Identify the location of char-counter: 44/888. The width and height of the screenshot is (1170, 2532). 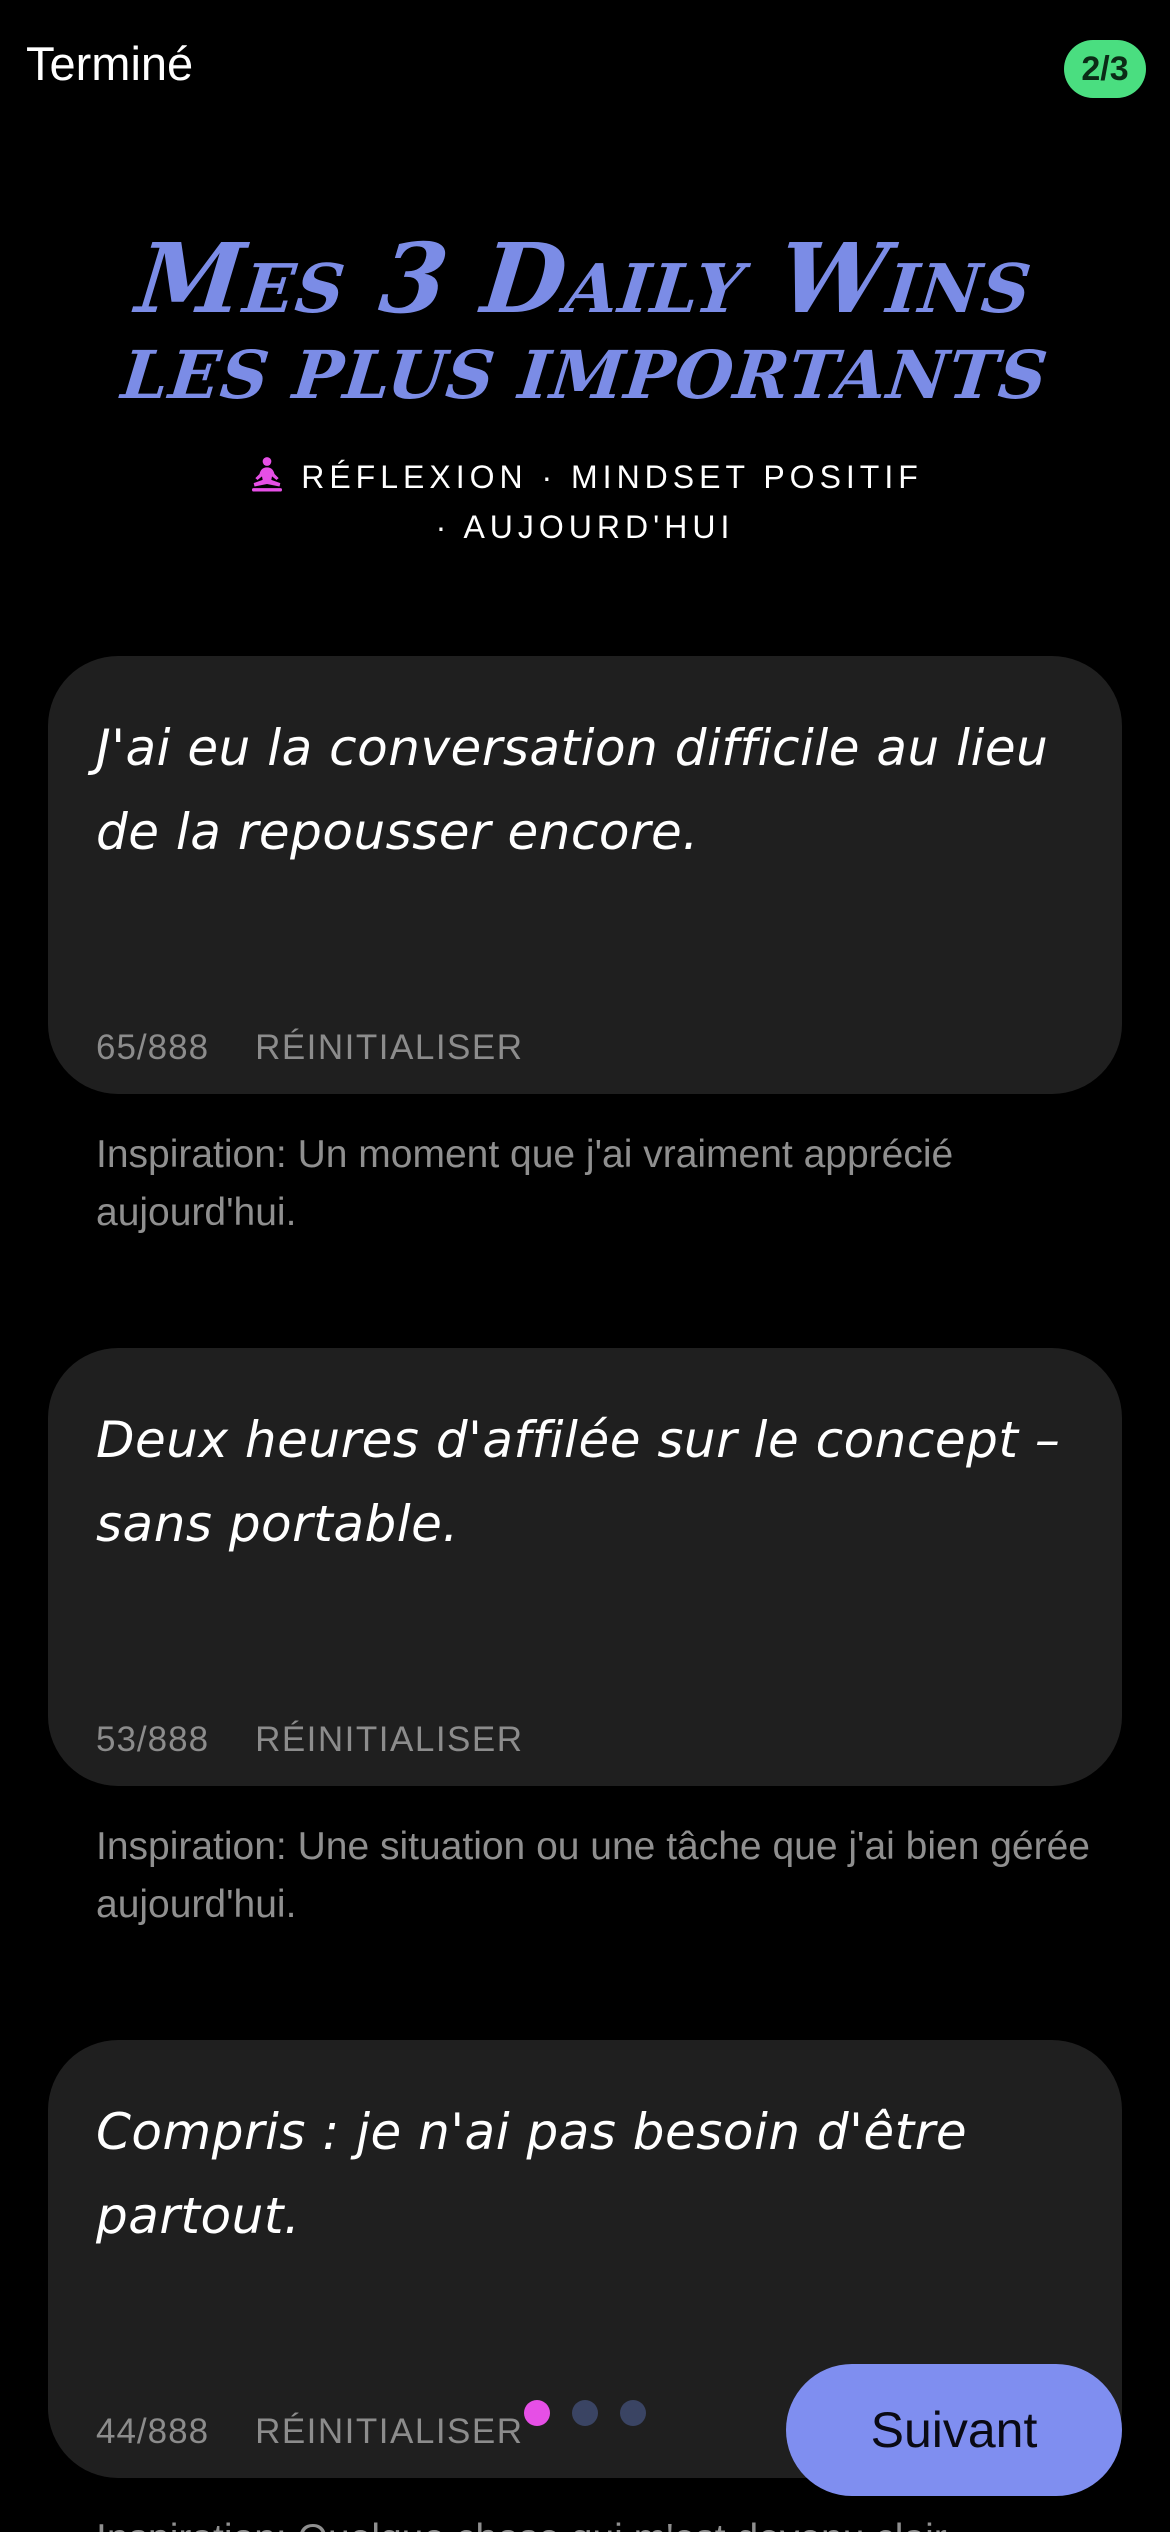
(153, 2431).